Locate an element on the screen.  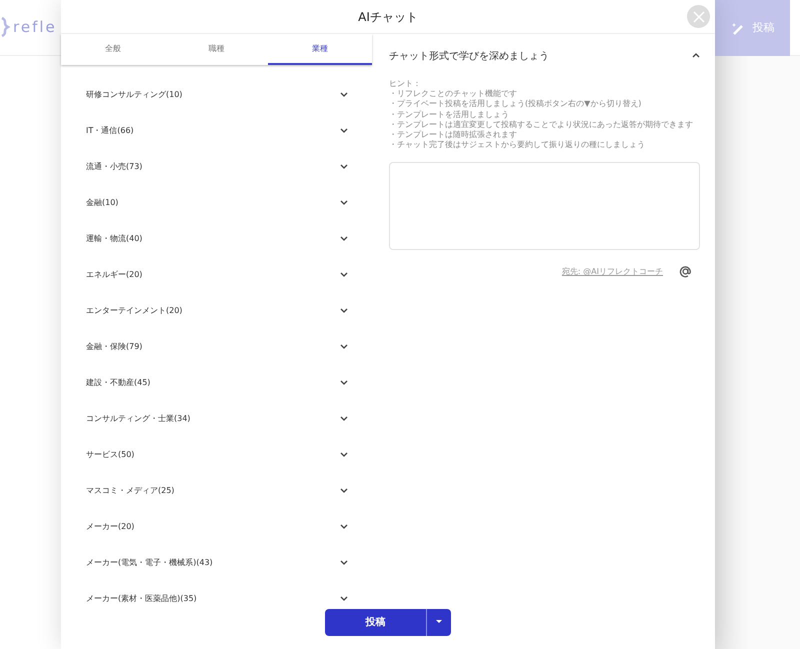
hint-line: ・テンプレートを活用しましょう is located at coordinates (449, 115).